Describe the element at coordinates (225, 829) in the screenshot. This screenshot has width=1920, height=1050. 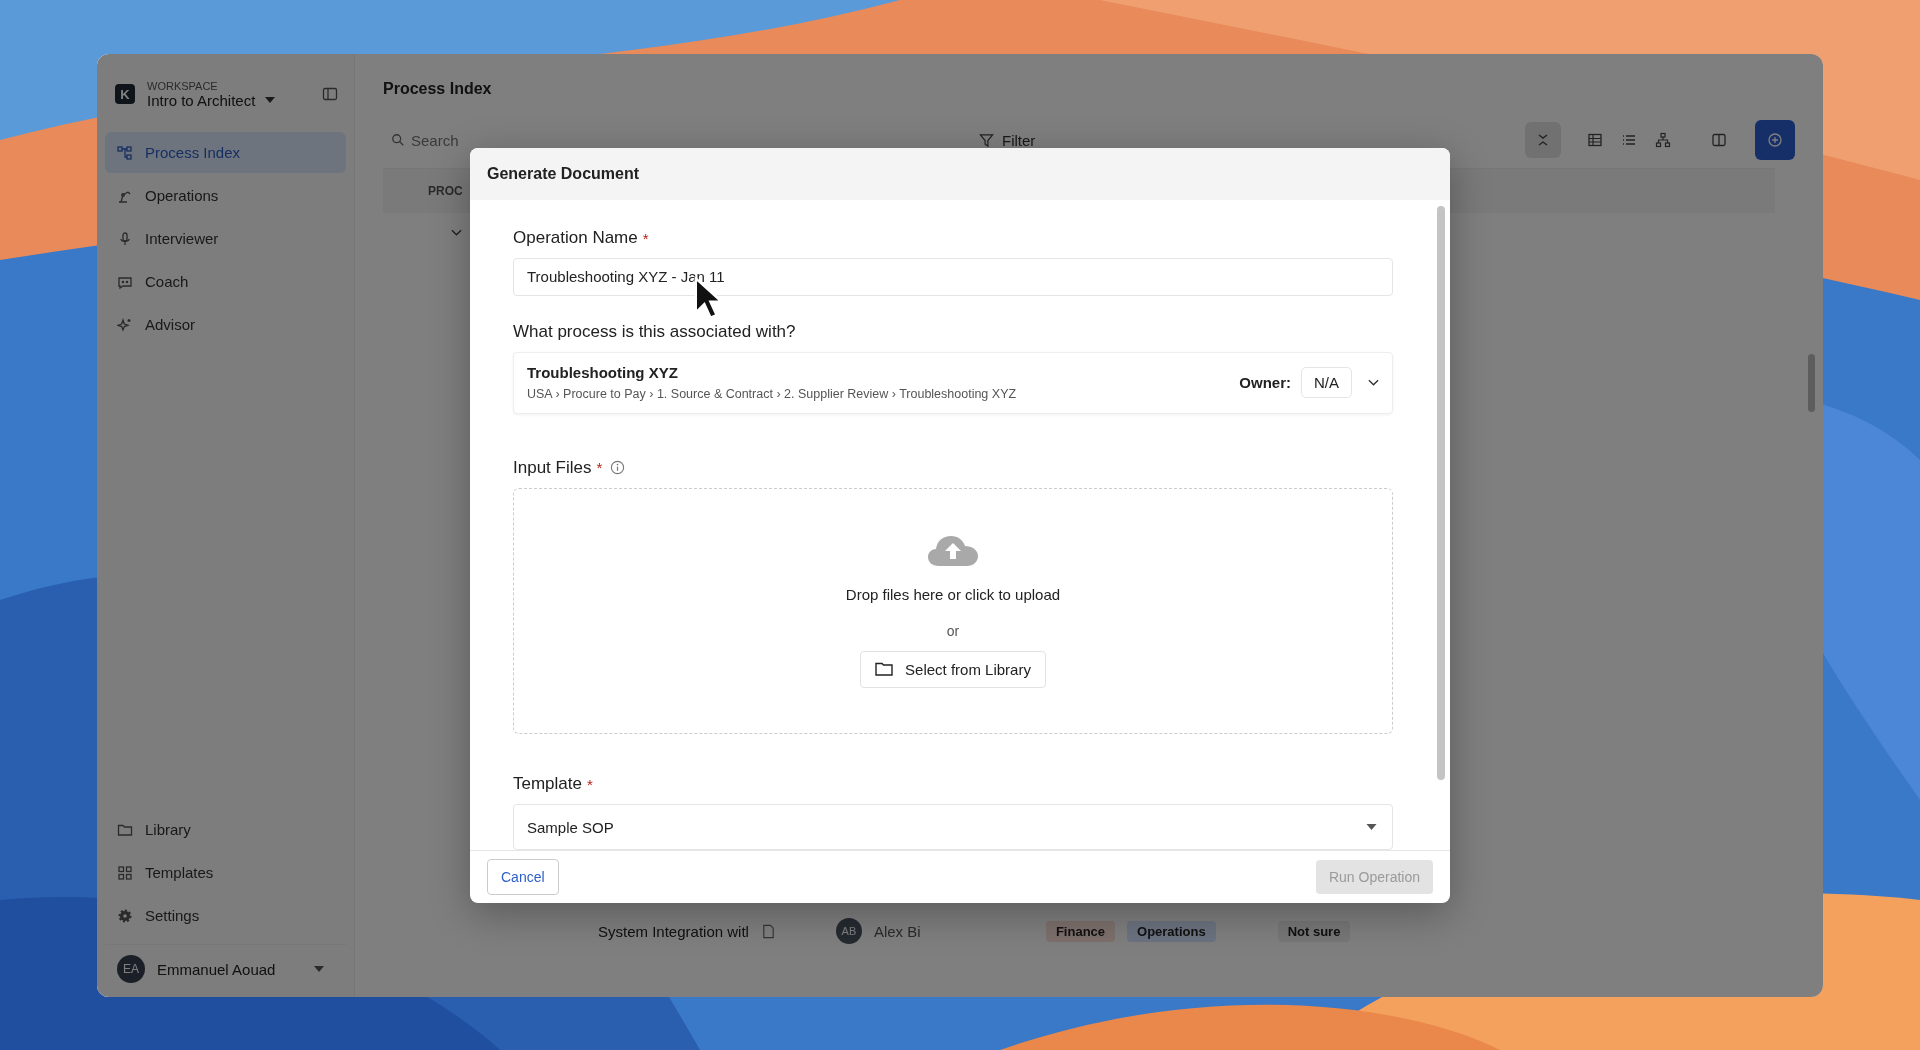
I see `nav-item: Library` at that location.